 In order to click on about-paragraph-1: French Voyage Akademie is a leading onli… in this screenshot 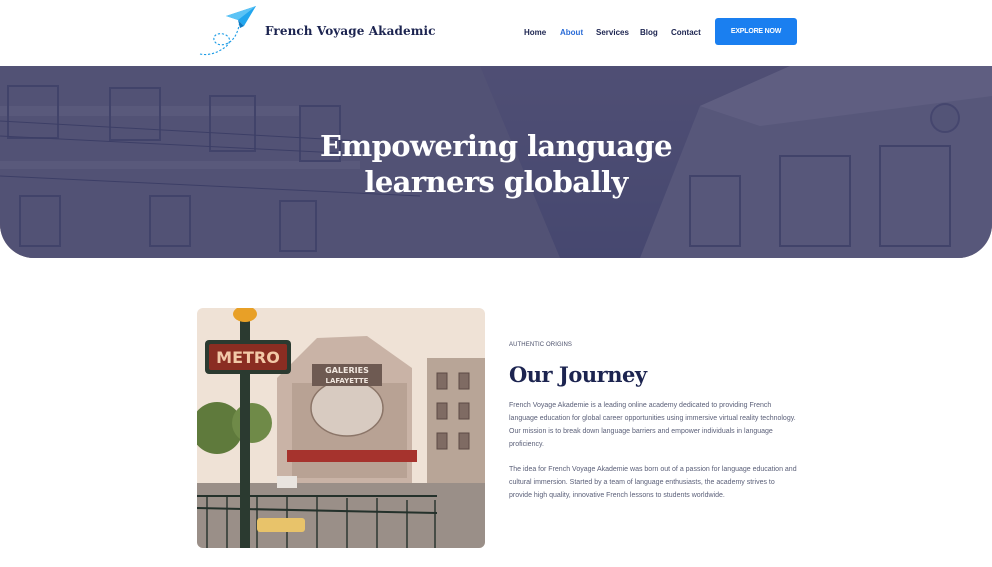, I will do `click(652, 425)`.